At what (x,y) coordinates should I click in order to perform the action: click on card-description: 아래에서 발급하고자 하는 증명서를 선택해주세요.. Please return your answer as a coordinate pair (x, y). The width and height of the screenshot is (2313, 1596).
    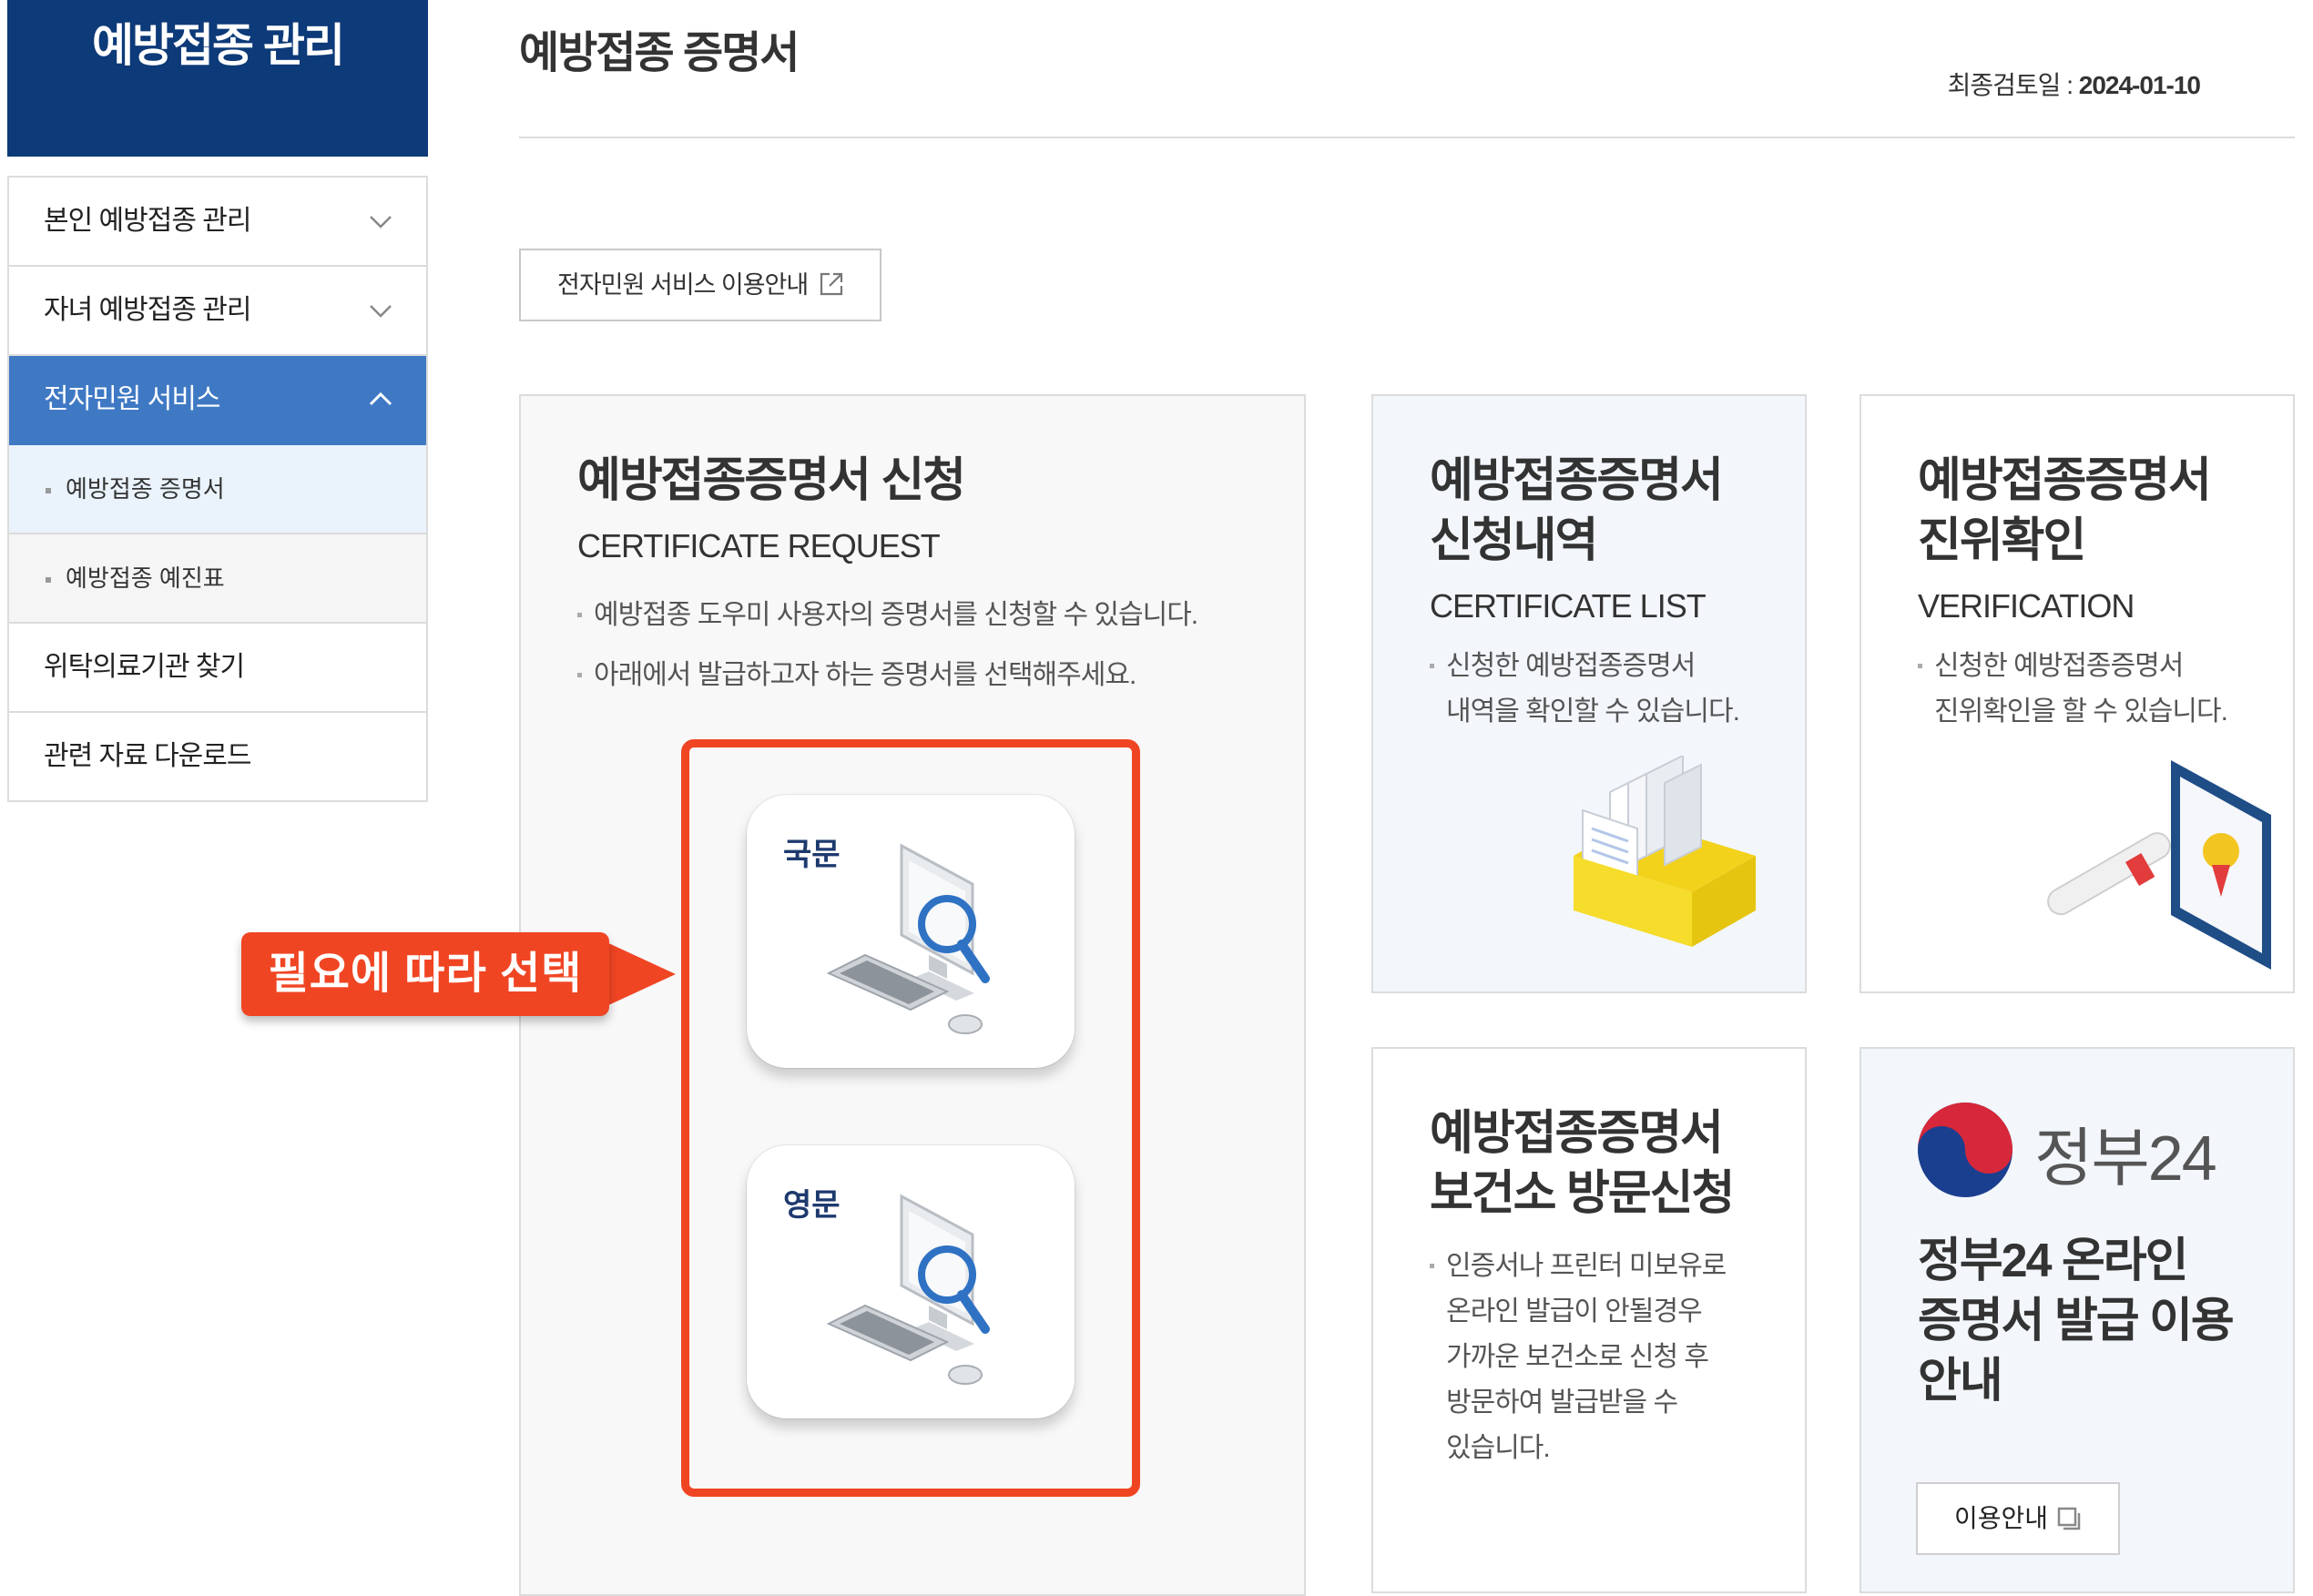
    Looking at the image, I should click on (933, 675).